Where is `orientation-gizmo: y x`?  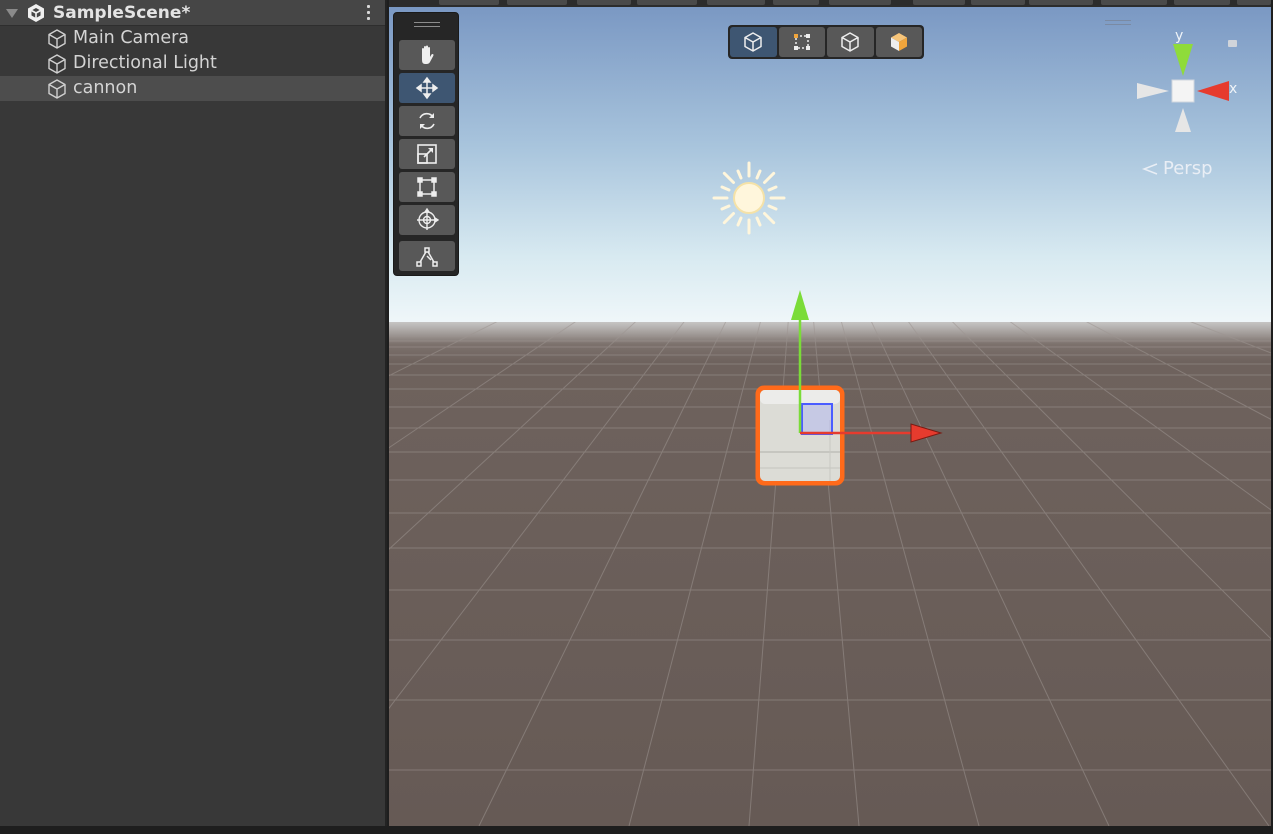 orientation-gizmo: y x is located at coordinates (1188, 83).